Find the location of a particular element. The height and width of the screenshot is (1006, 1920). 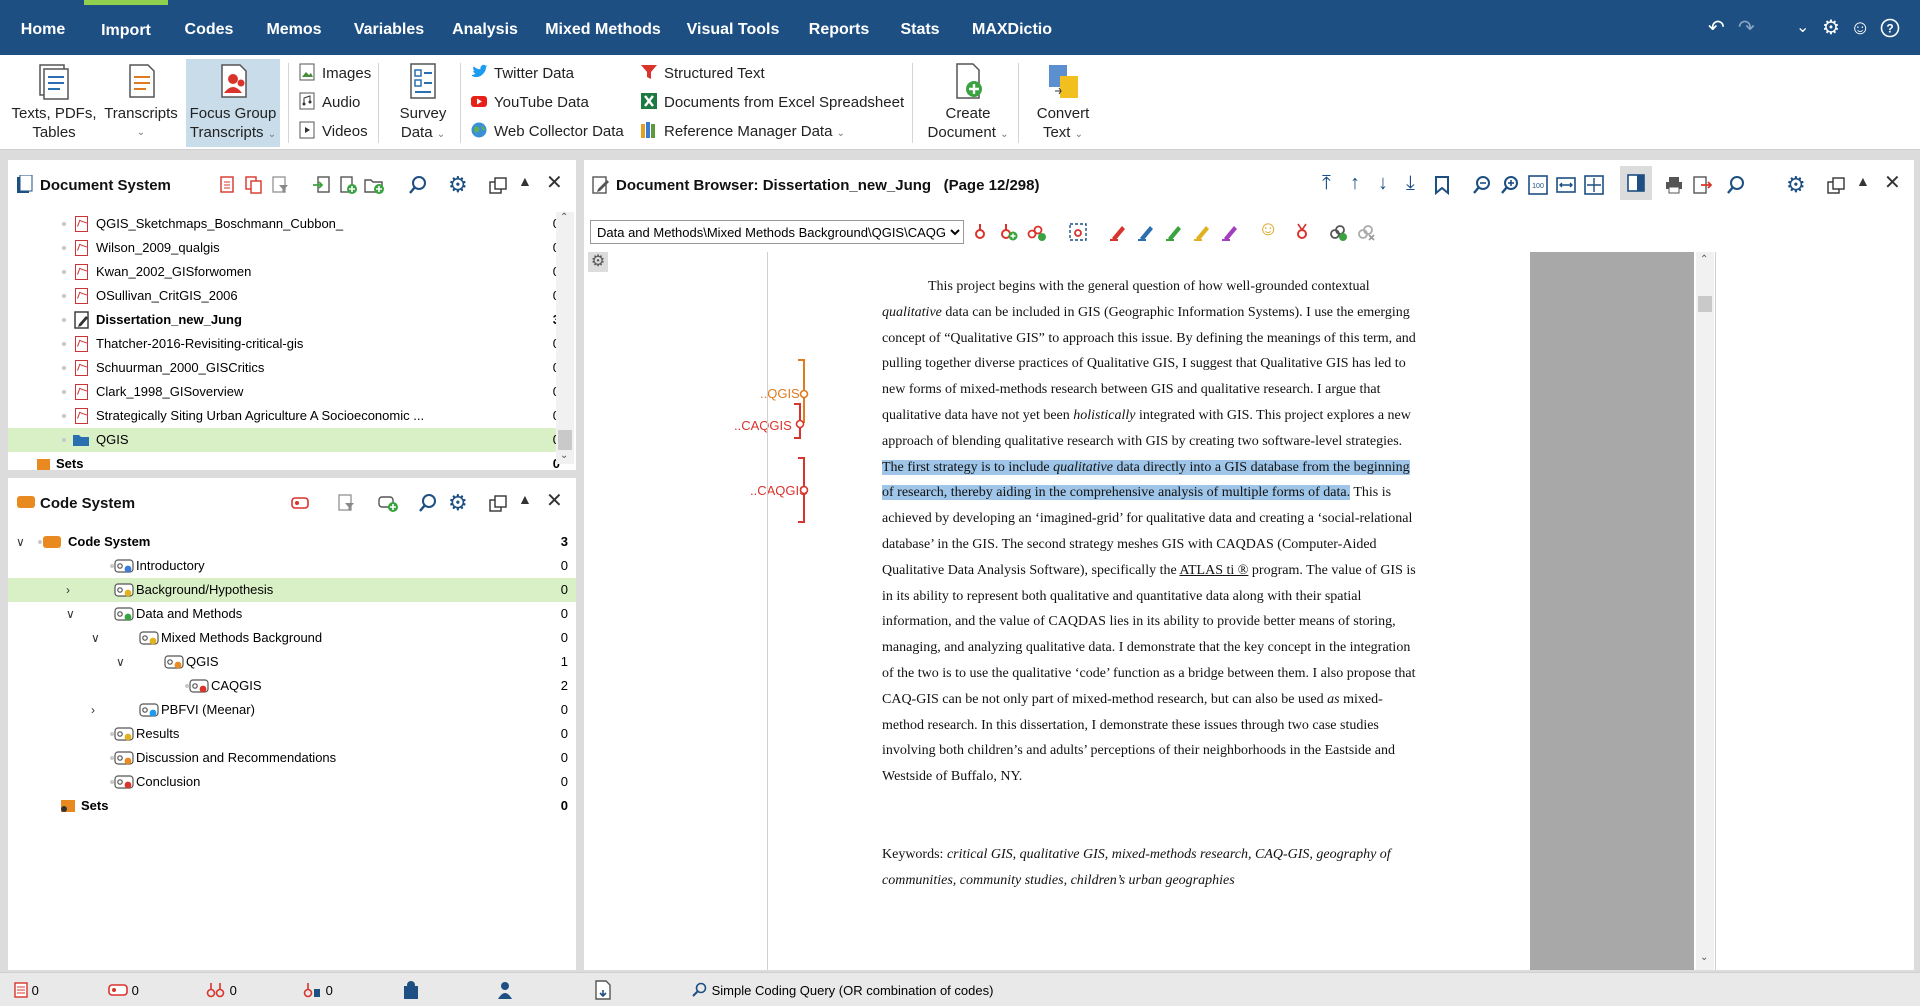

status-segments: 0 is located at coordinates (221, 991).